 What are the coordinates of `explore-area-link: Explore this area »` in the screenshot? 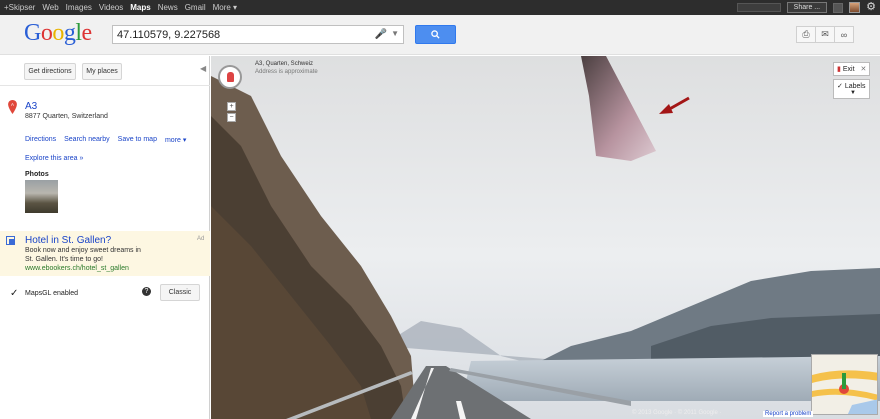 It's located at (54, 158).